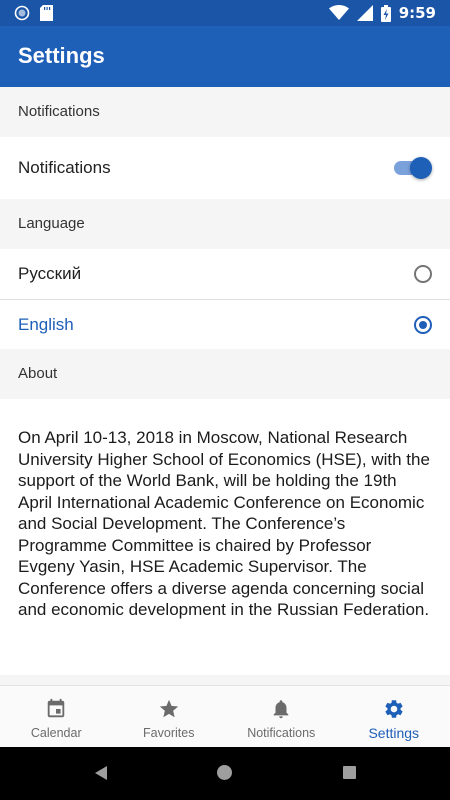 The width and height of the screenshot is (450, 800). Describe the element at coordinates (50, 273) in the screenshot. I see `language-option-label: Русский` at that location.